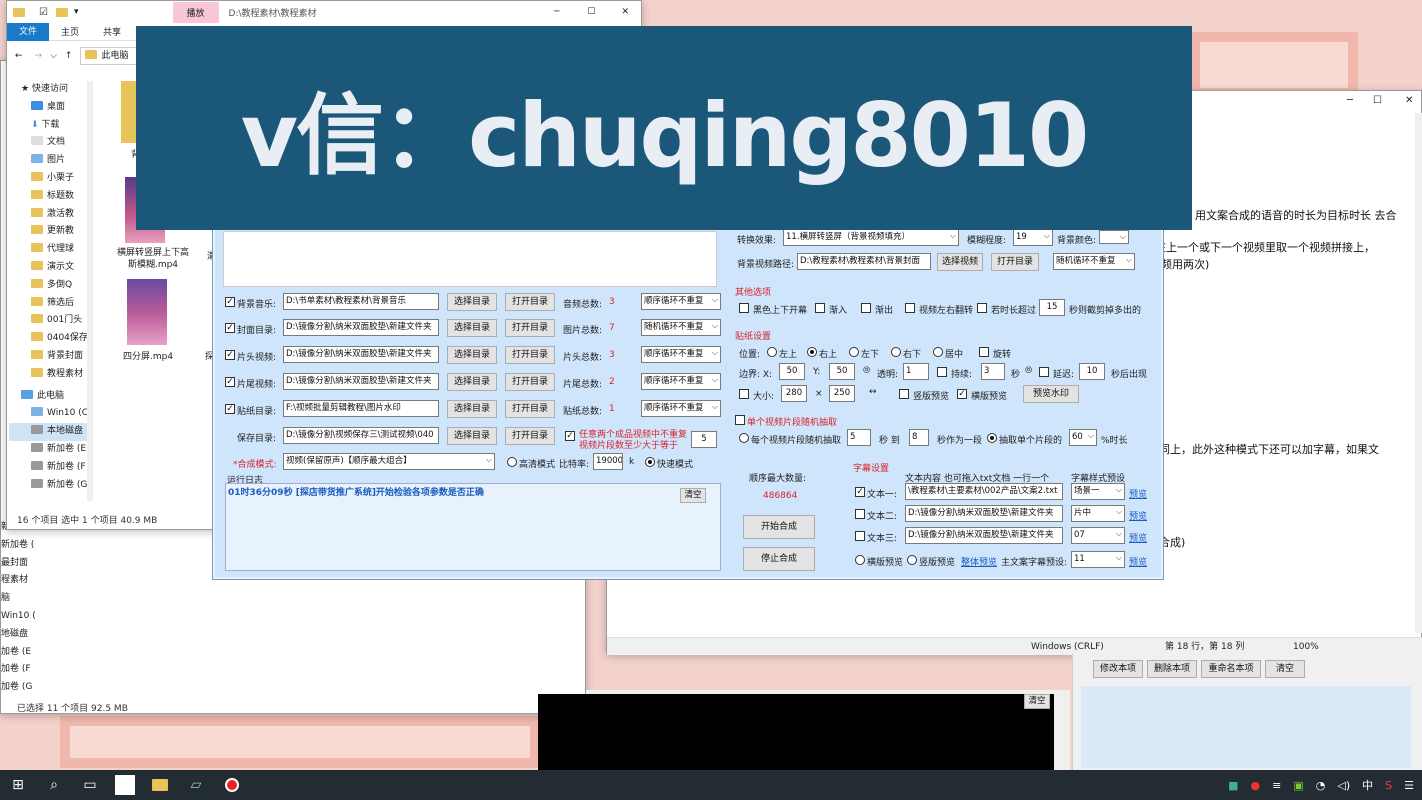 The height and width of the screenshot is (800, 1422). What do you see at coordinates (860, 560) in the screenshot?
I see `landscape-preview-radio` at bounding box center [860, 560].